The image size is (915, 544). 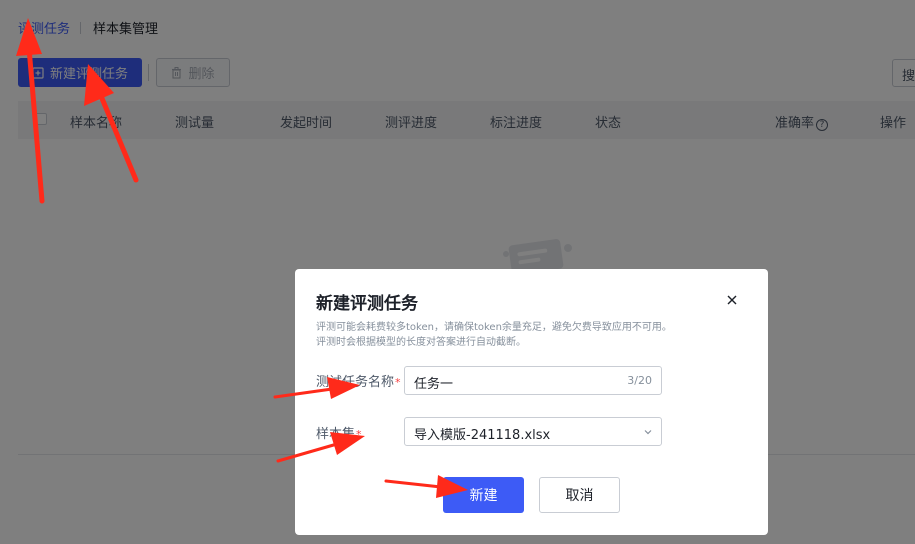 What do you see at coordinates (421, 342) in the screenshot?
I see `dialog-description-line-2: 评测时会根据模型的长度对答案进行自动截断。` at bounding box center [421, 342].